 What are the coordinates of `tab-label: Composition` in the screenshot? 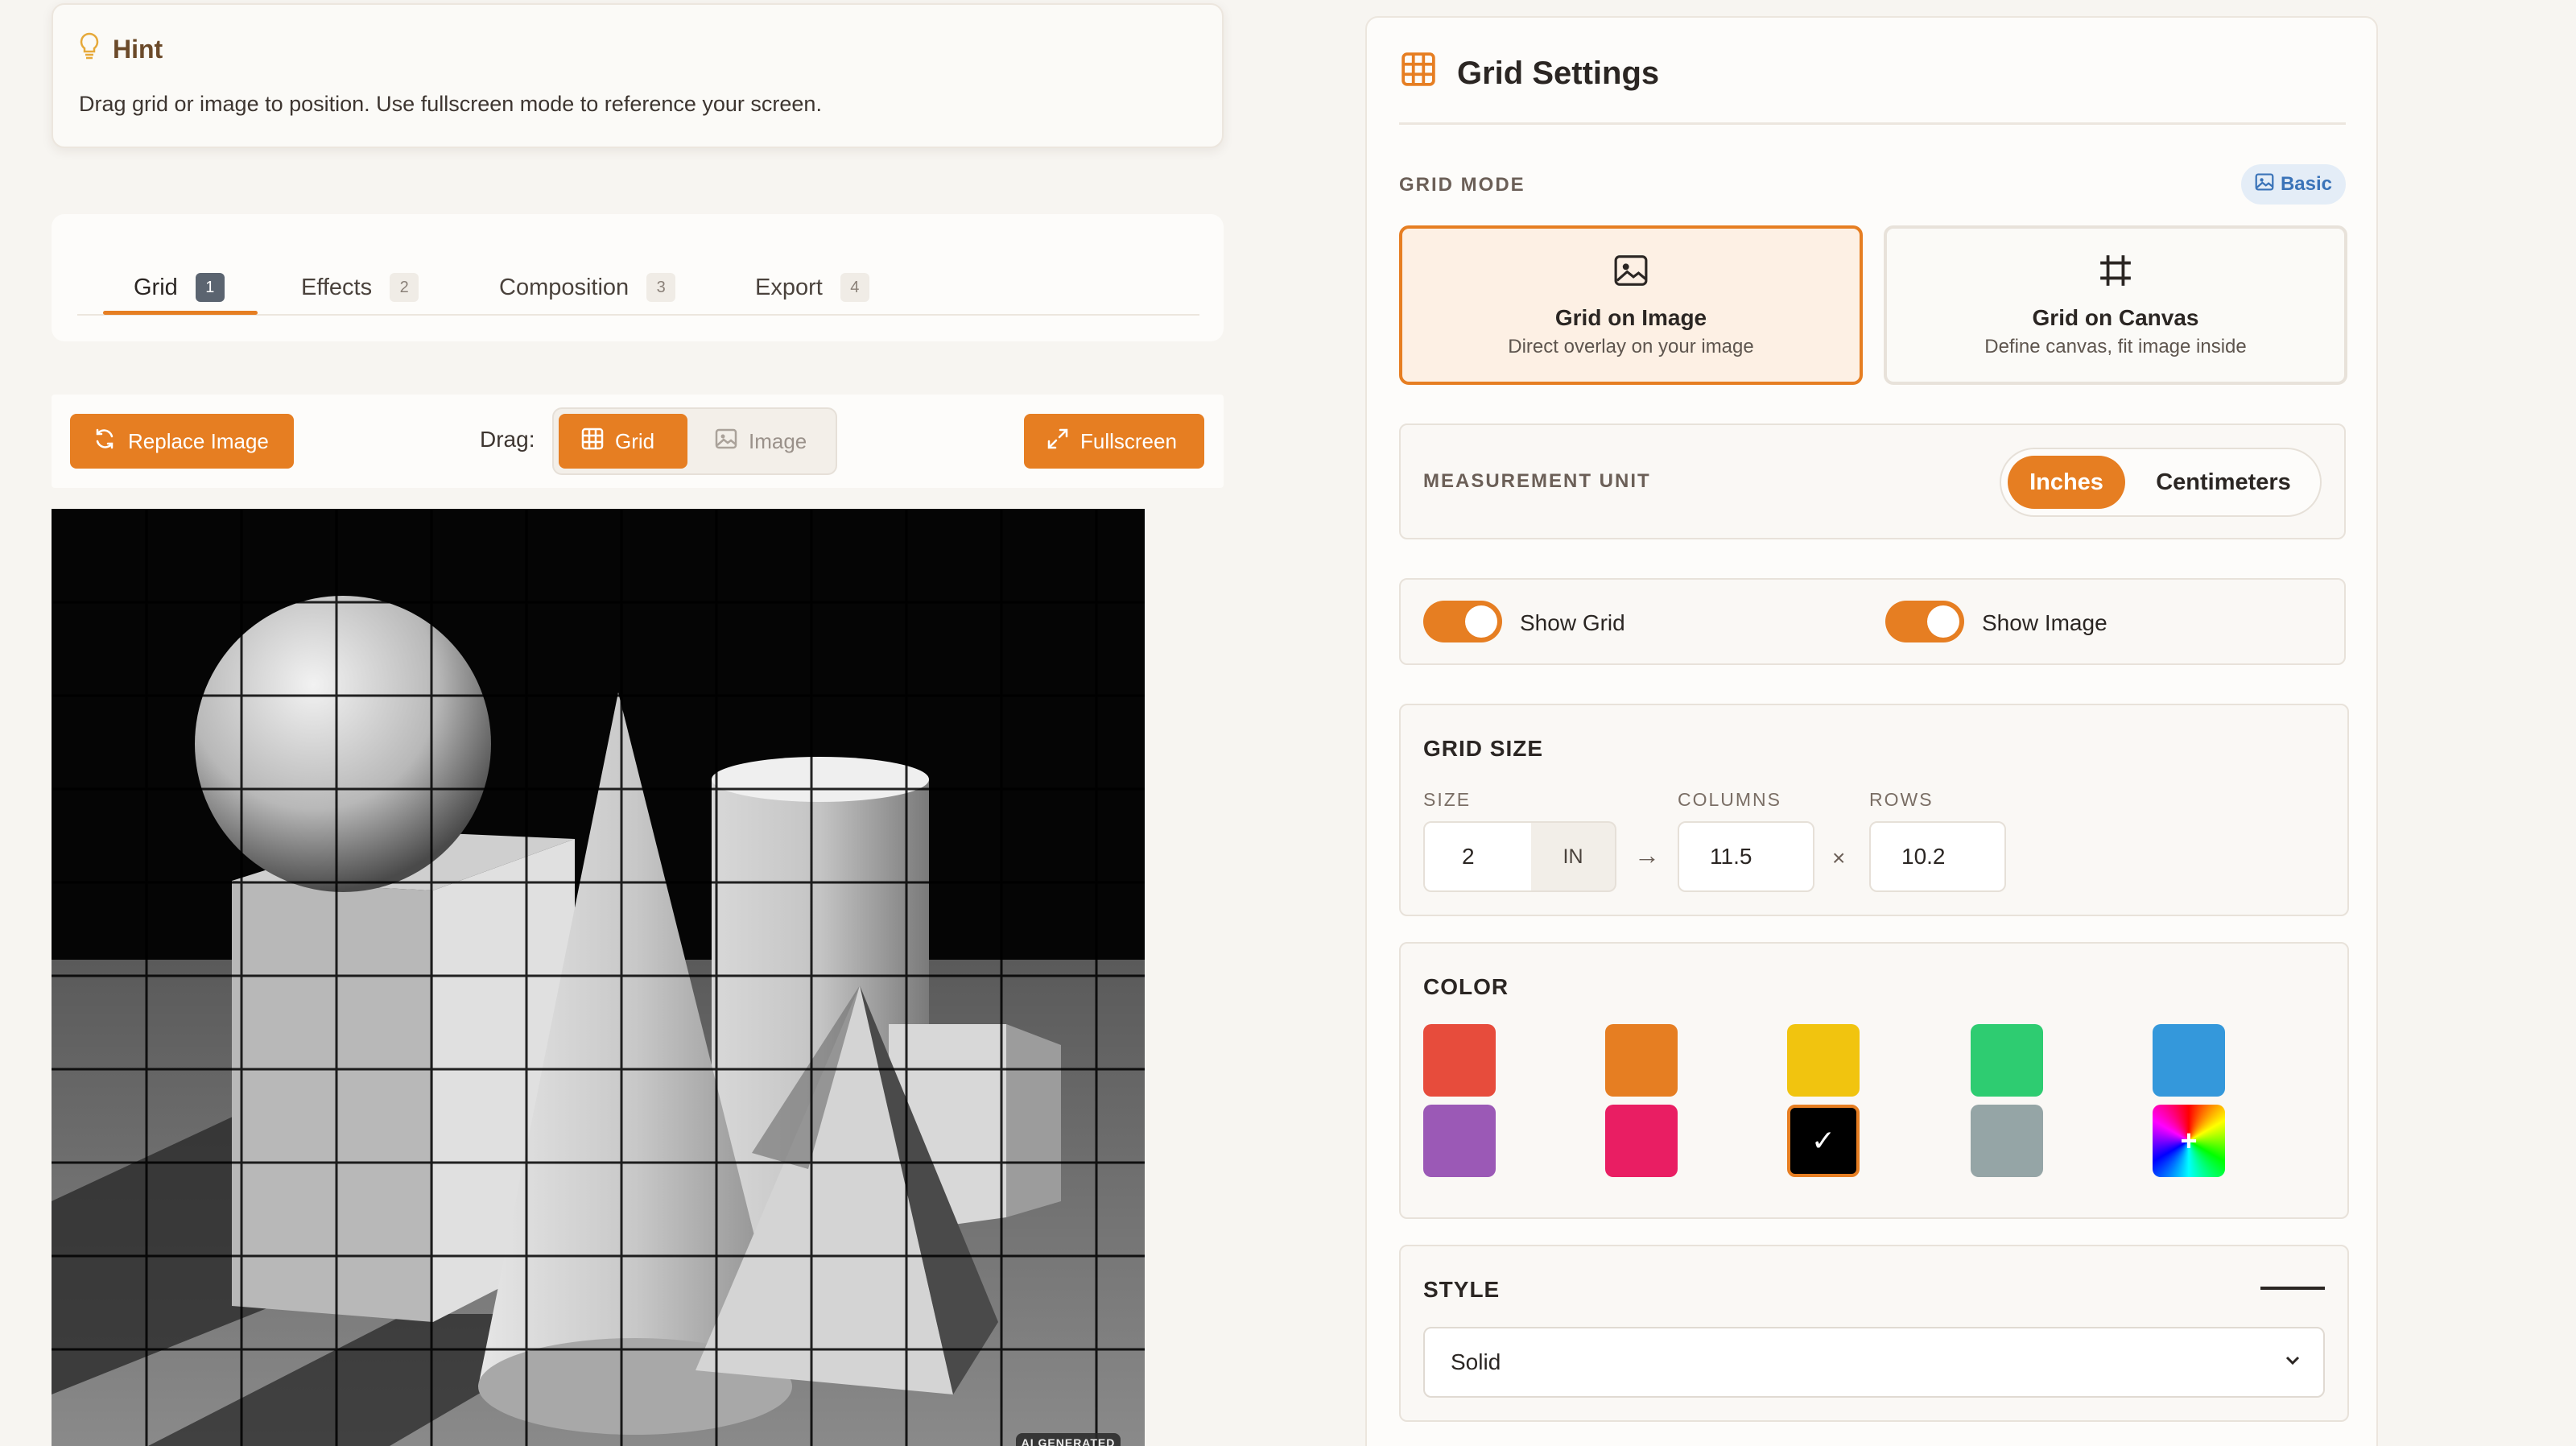 It's located at (564, 287).